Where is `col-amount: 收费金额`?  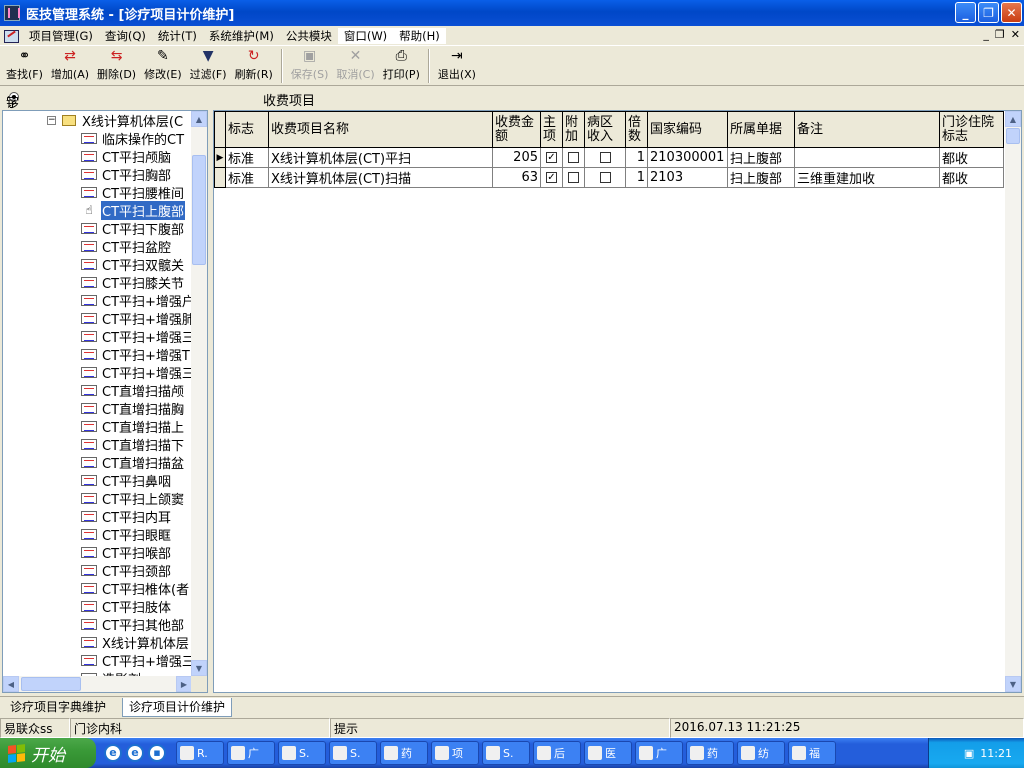 col-amount: 收费金额 is located at coordinates (516, 129).